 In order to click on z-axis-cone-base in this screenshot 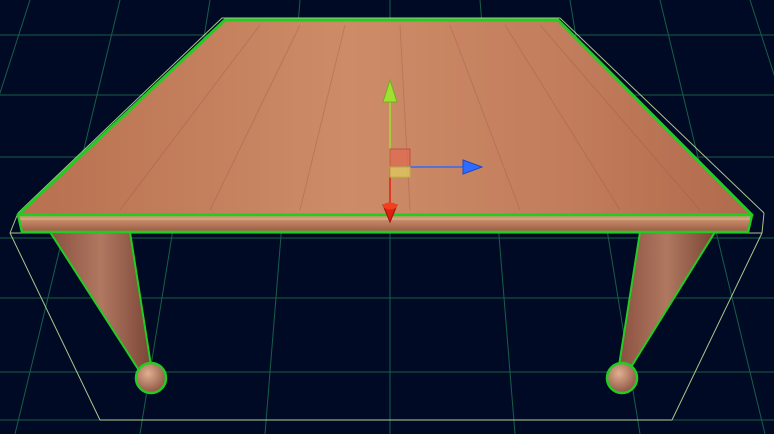, I will do `click(390, 206)`.